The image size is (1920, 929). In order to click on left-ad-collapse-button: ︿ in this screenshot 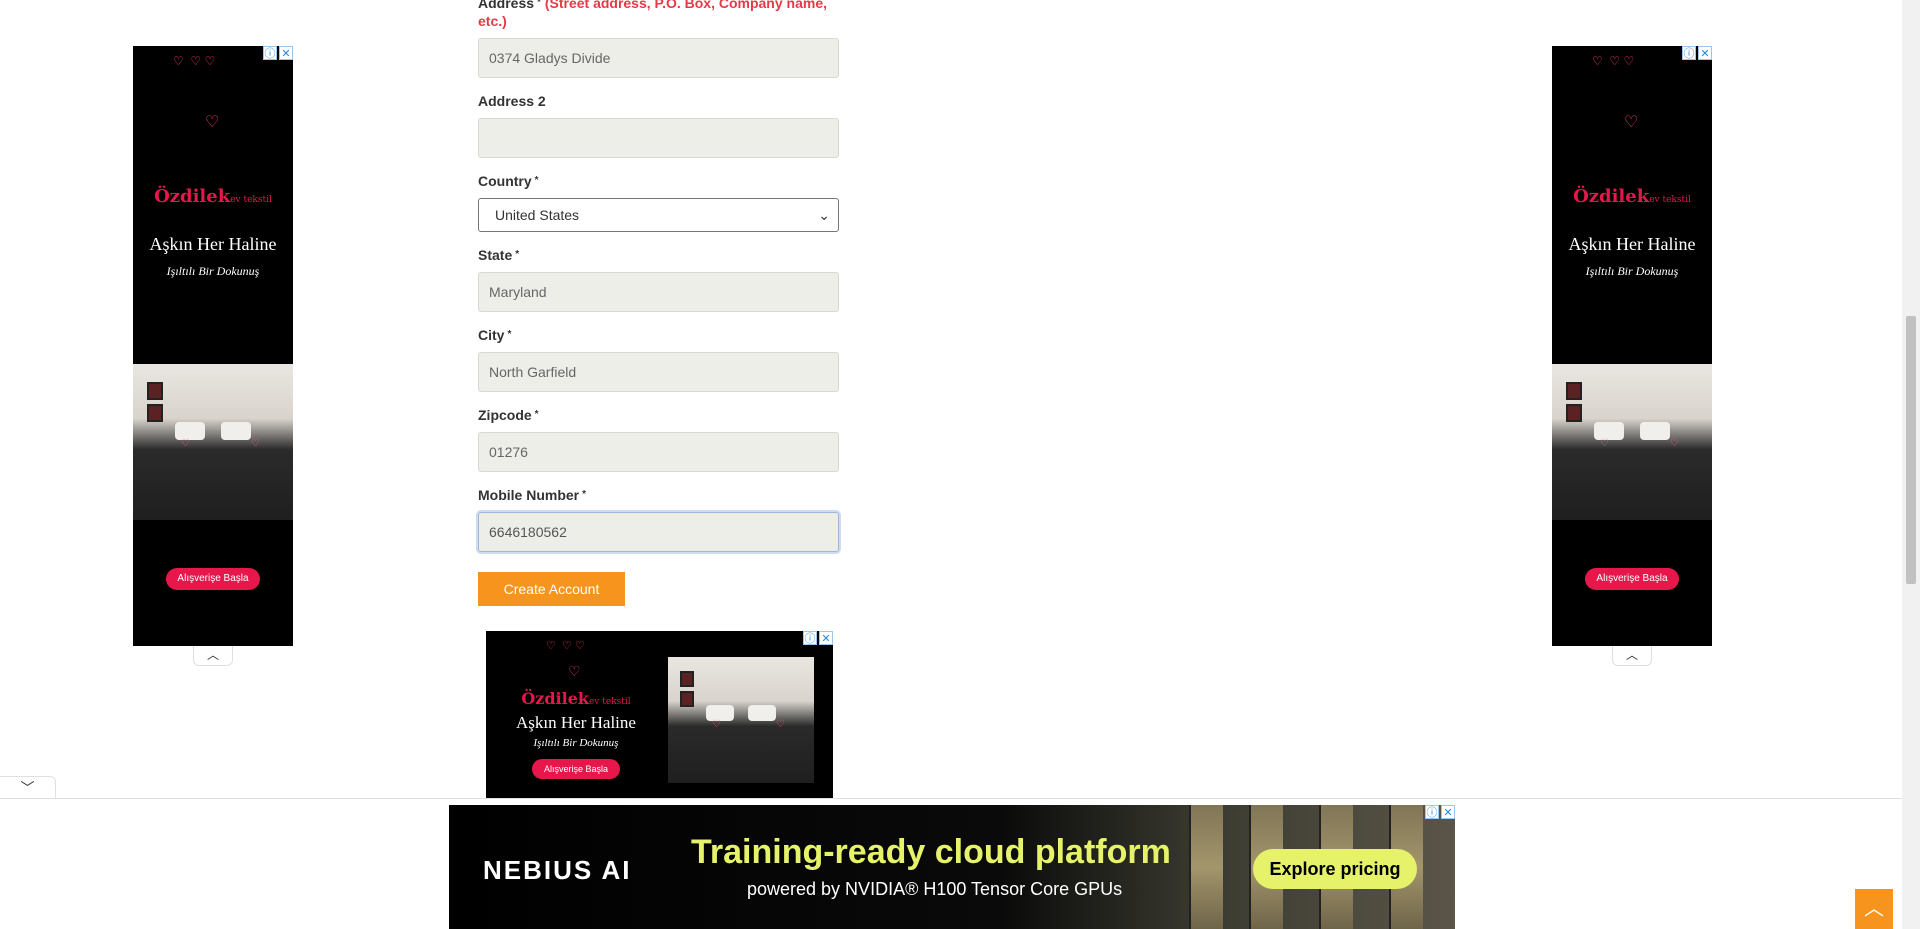, I will do `click(213, 656)`.